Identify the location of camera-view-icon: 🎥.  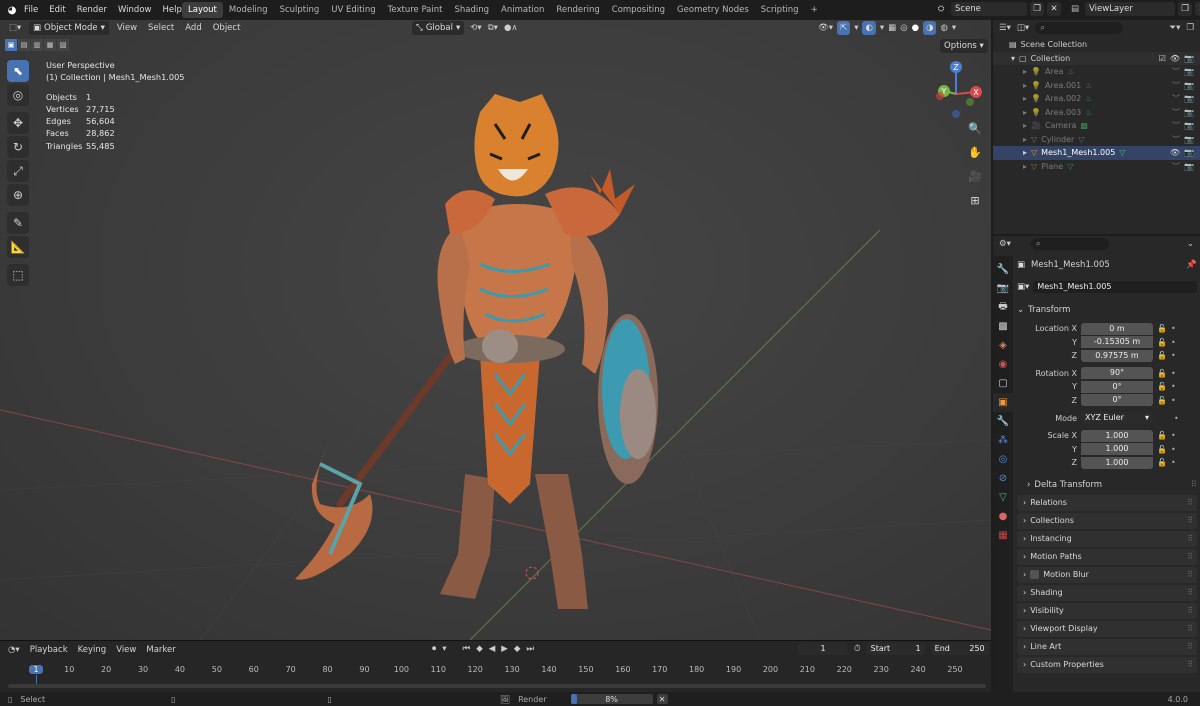
(975, 176).